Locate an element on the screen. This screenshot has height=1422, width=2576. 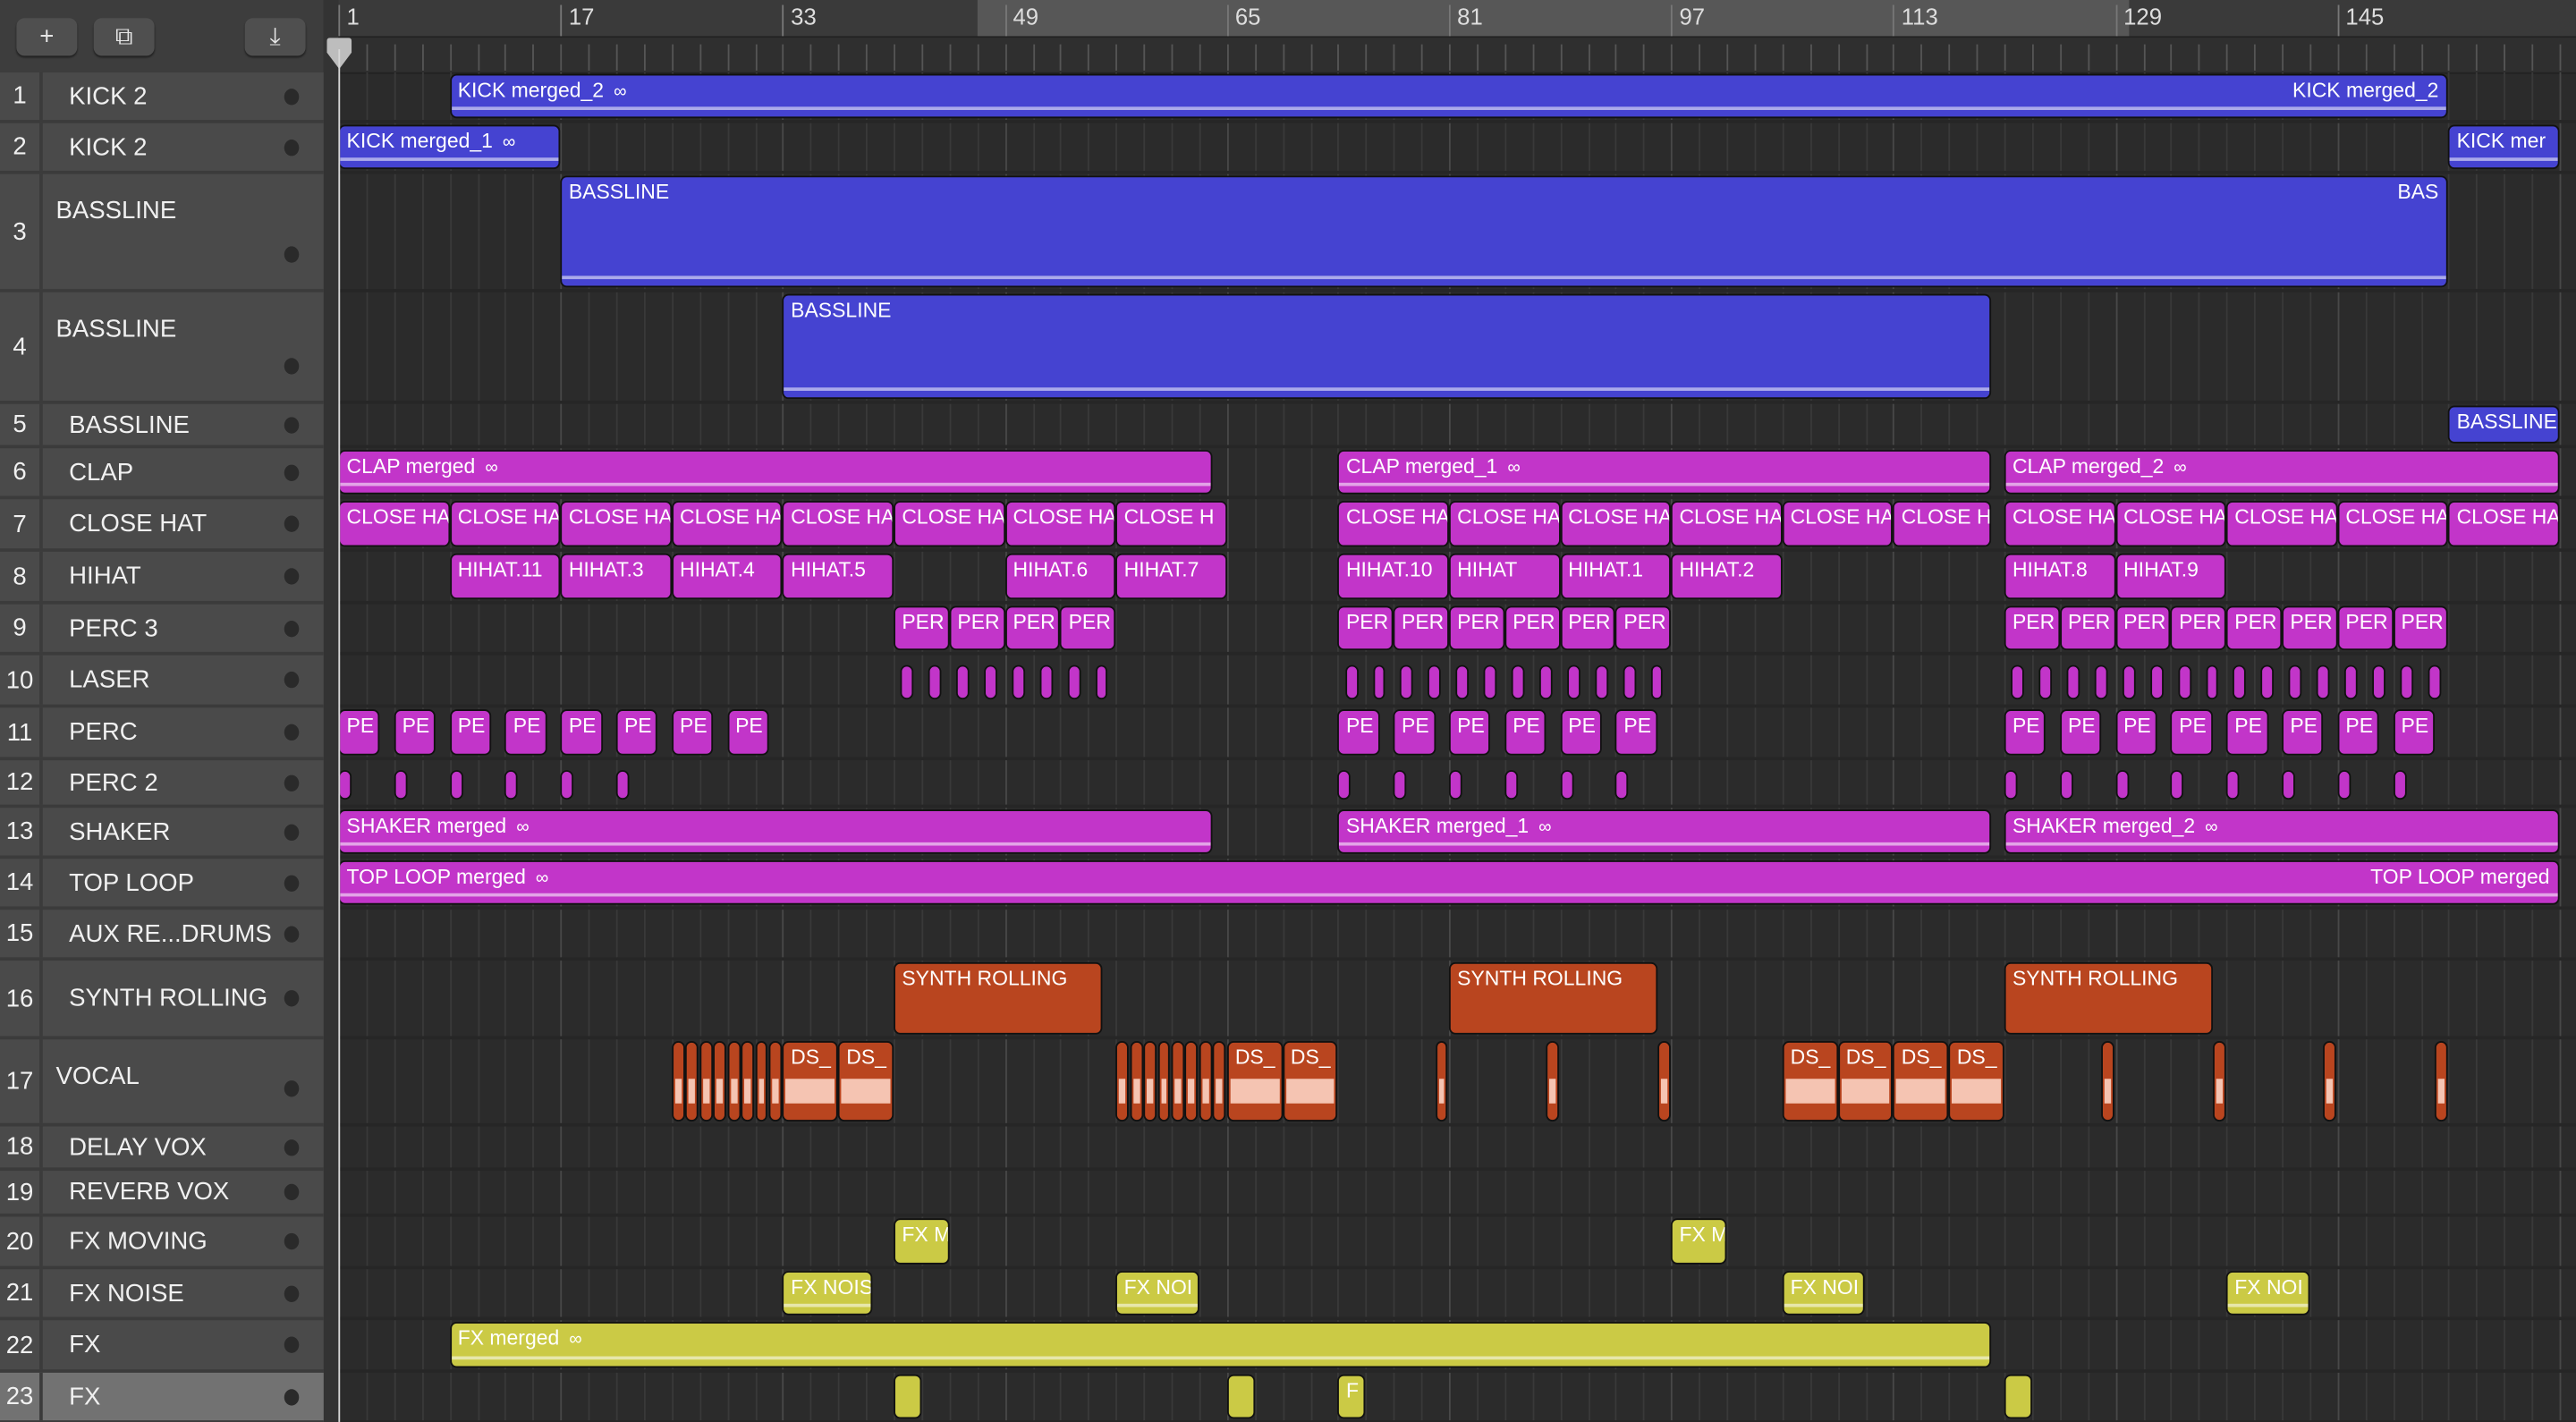
track-name: SHAKER is located at coordinates (119, 831).